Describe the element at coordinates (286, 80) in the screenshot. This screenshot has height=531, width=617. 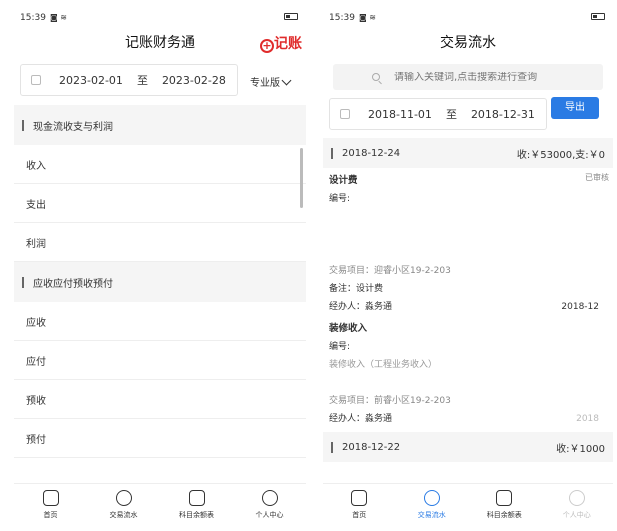
I see `chevron-down-icon` at that location.